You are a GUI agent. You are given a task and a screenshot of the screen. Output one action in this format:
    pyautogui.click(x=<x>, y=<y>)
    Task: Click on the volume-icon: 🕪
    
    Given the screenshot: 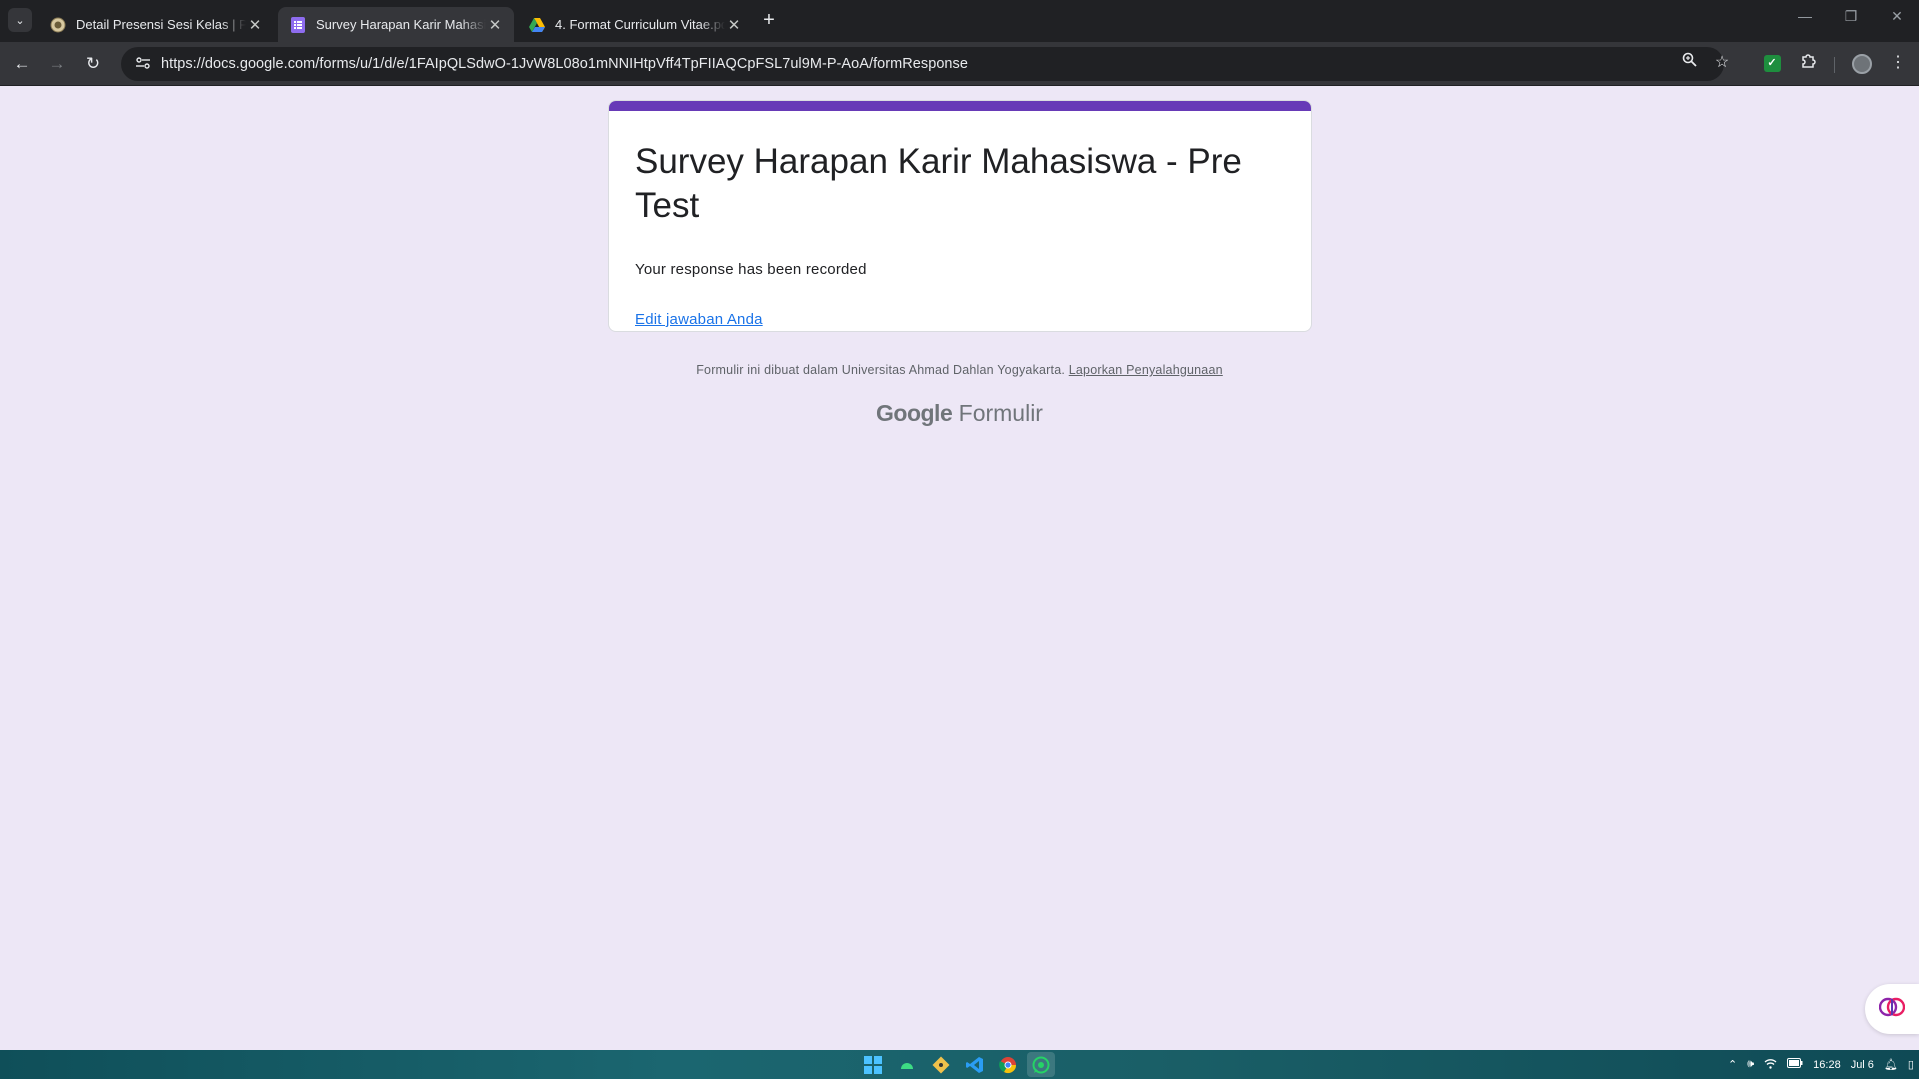 What is the action you would take?
    pyautogui.click(x=1750, y=1064)
    